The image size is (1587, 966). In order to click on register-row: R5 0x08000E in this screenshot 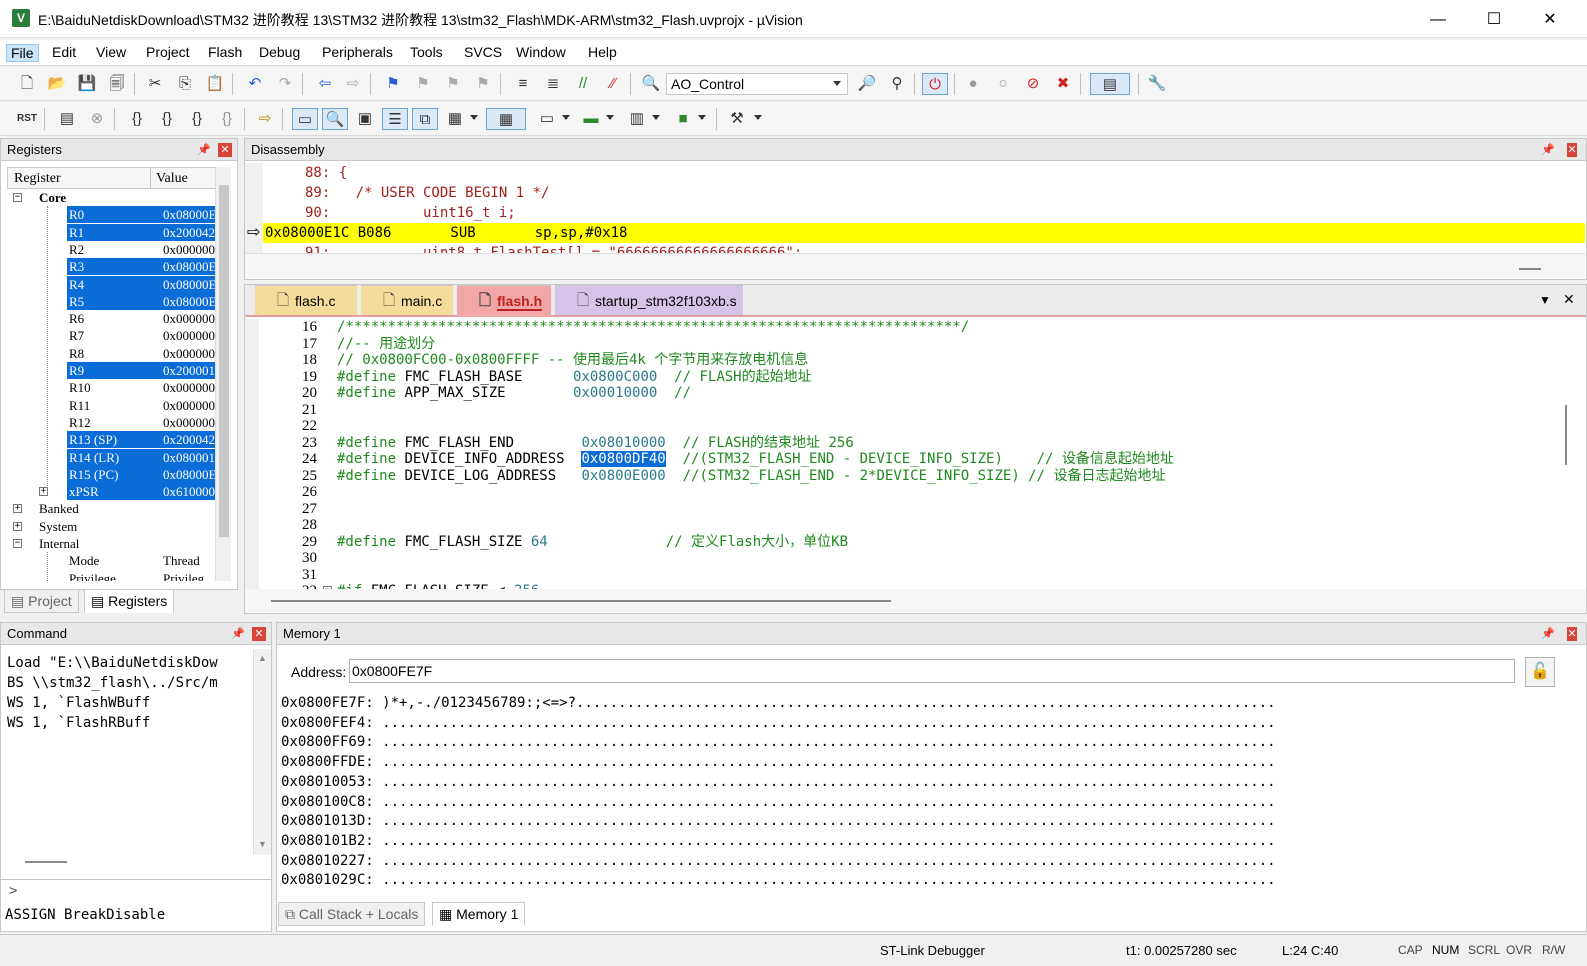, I will do `click(111, 301)`.